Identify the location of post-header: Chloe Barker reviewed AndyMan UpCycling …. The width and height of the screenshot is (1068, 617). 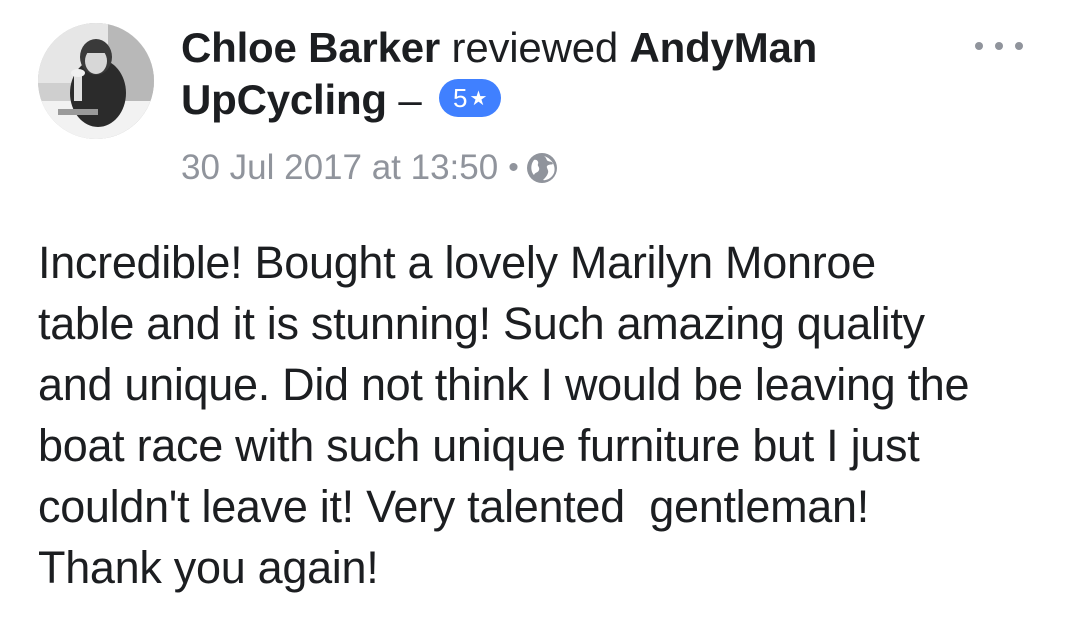
(561, 74).